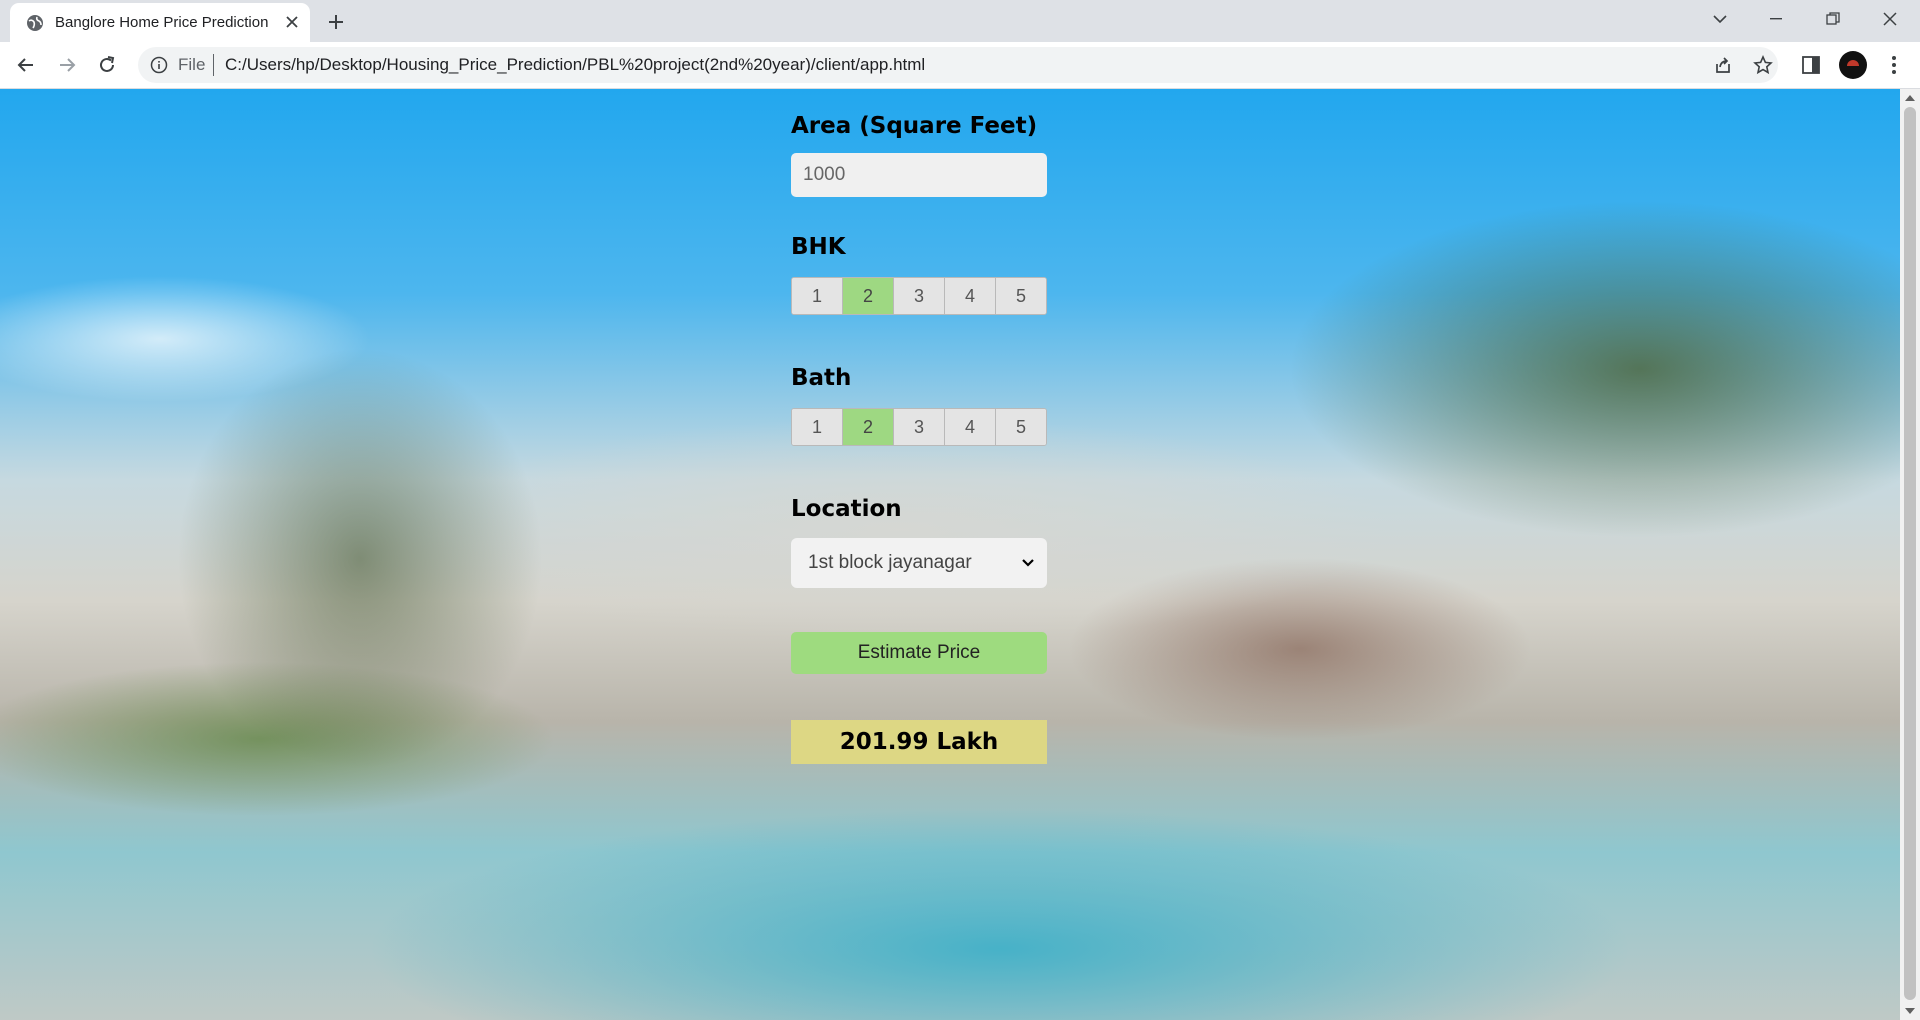 The width and height of the screenshot is (1920, 1020). Describe the element at coordinates (1723, 65) in the screenshot. I see `share-icon` at that location.